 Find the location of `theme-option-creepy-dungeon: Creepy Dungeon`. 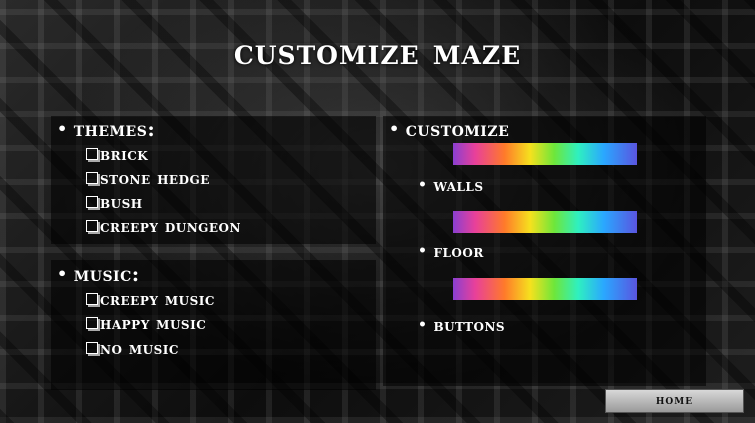

theme-option-creepy-dungeon: Creepy Dungeon is located at coordinates (163, 227).